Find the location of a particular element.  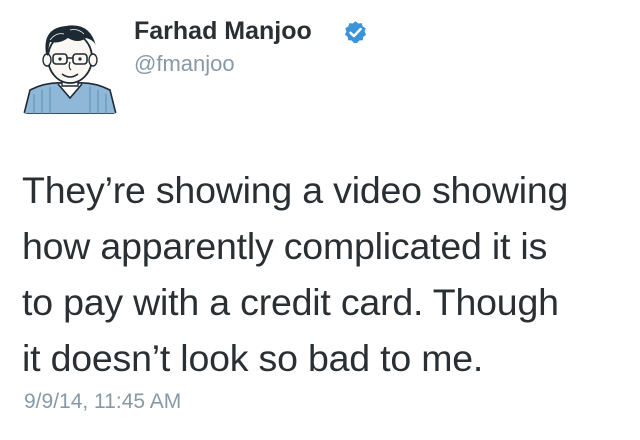

tweet-text-line: to pay with a credit card. Though is located at coordinates (290, 302).